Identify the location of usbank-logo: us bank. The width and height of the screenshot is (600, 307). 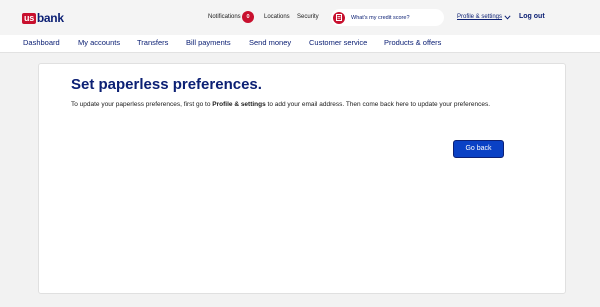
(43, 18).